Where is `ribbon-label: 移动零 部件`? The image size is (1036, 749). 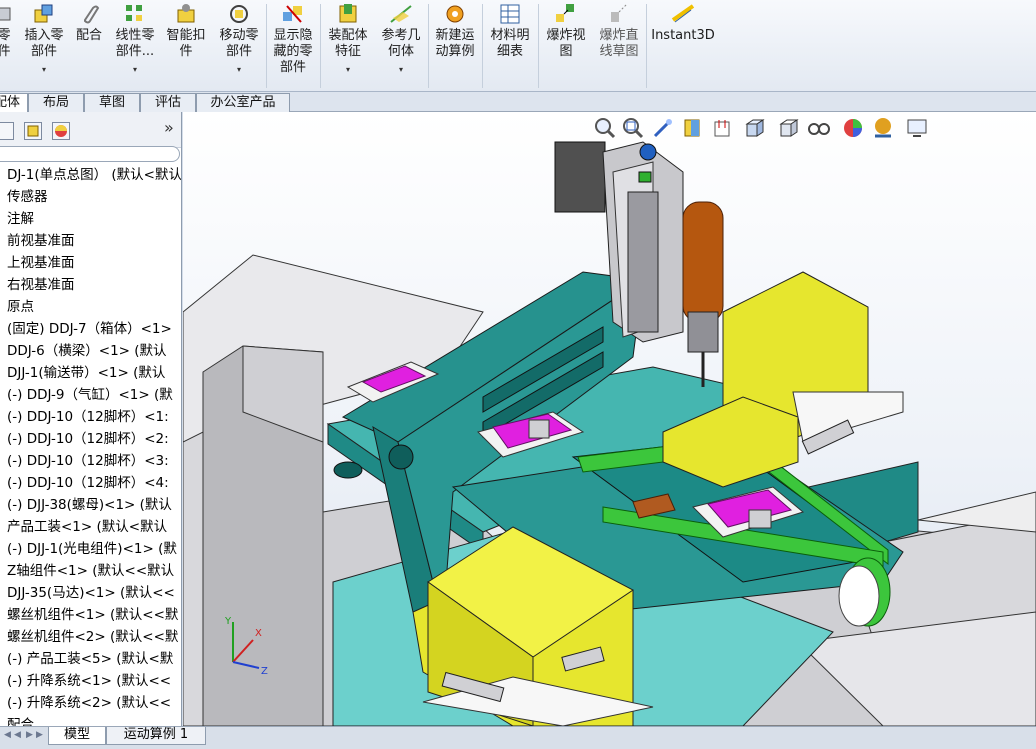
ribbon-label: 移动零 部件 is located at coordinates (239, 43).